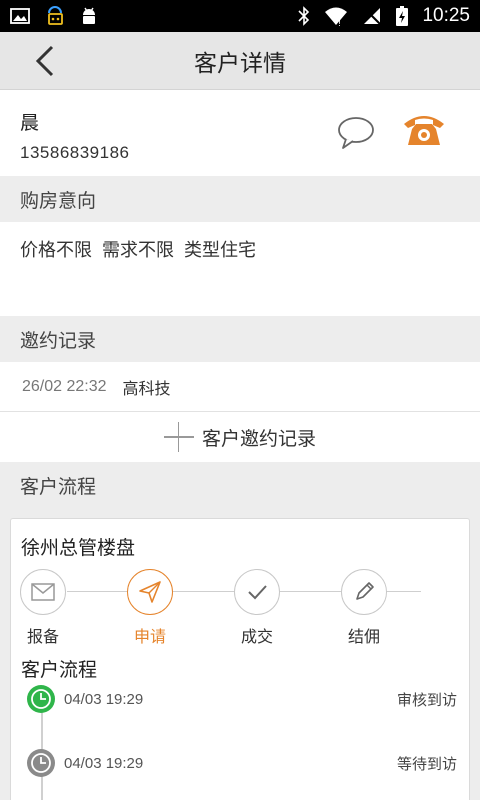 This screenshot has width=480, height=800. What do you see at coordinates (304, 16) in the screenshot?
I see `bluetooth-icon` at bounding box center [304, 16].